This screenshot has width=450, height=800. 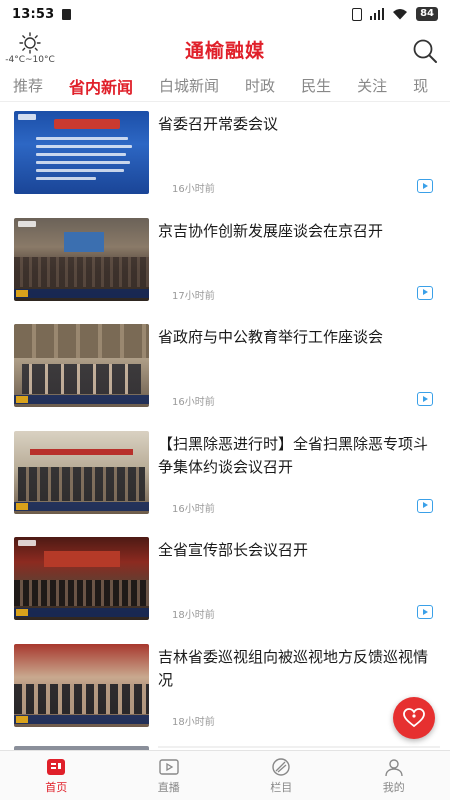 What do you see at coordinates (377, 14) in the screenshot?
I see `signal-icon` at bounding box center [377, 14].